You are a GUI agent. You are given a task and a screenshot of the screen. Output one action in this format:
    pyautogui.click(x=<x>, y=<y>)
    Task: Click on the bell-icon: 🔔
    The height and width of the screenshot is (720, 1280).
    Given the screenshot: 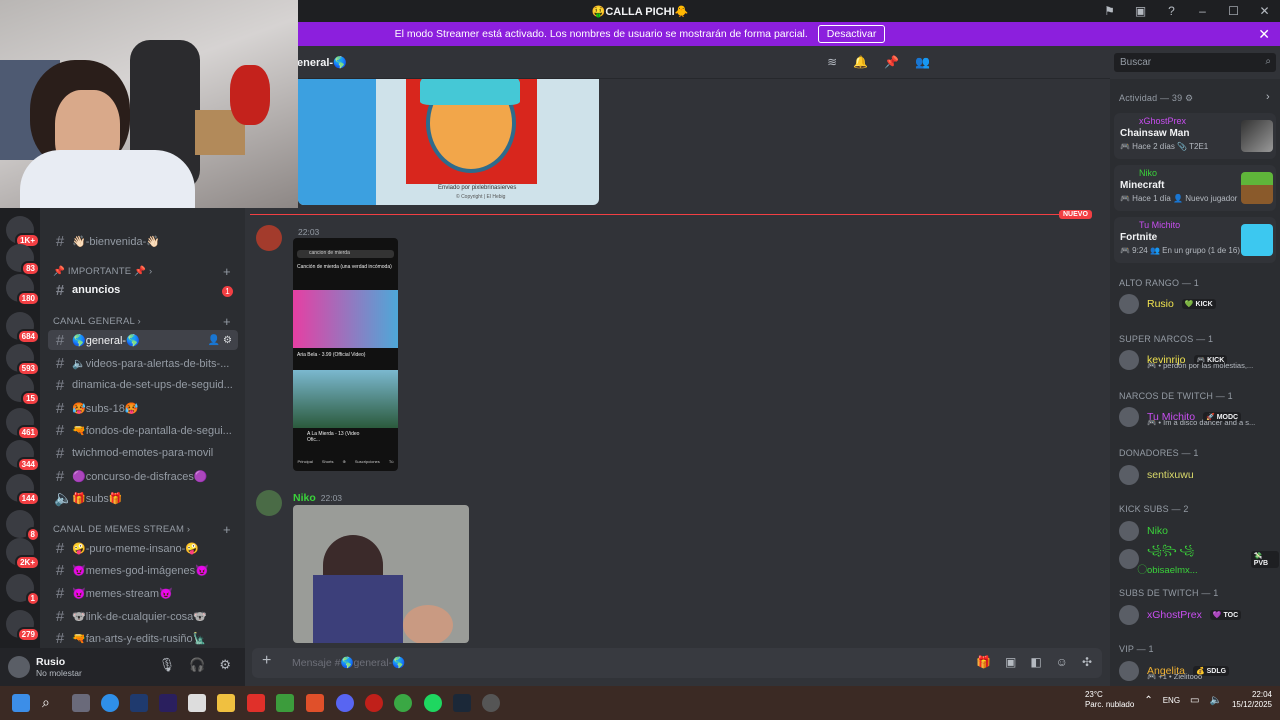 What is the action you would take?
    pyautogui.click(x=860, y=62)
    